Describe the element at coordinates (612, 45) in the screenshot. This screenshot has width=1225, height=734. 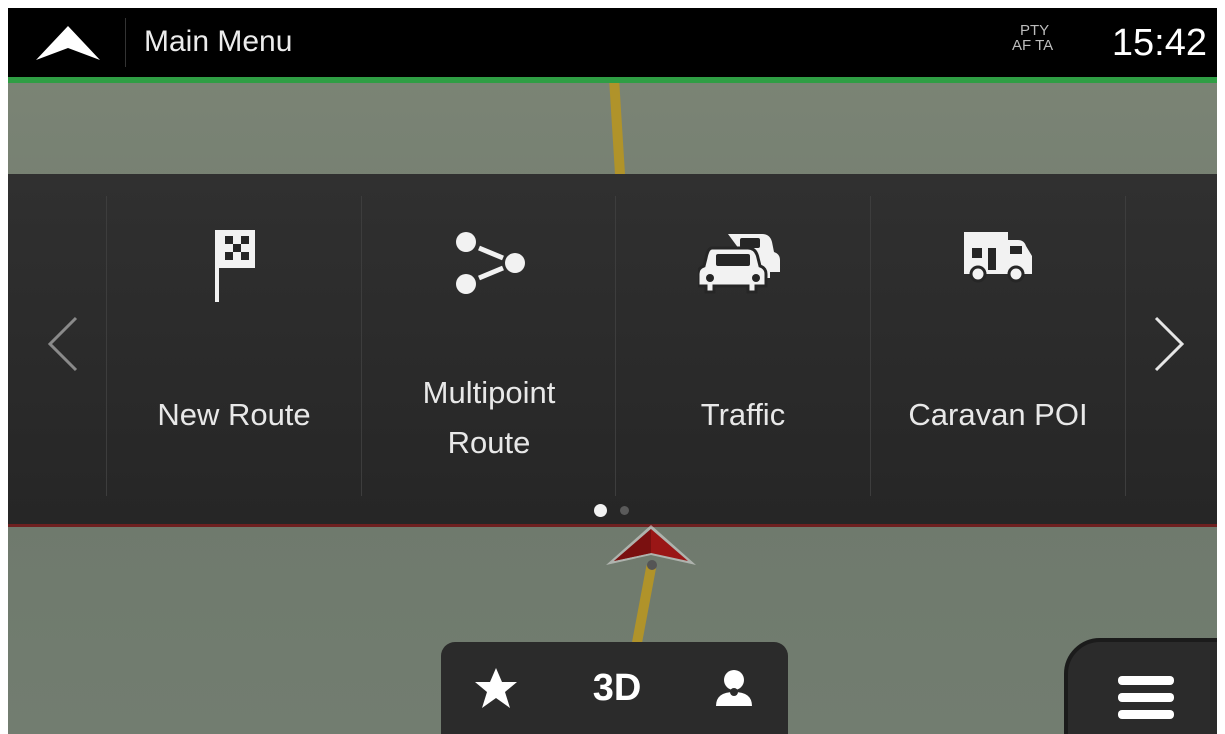
I see `top-bar: Main Menu PTY AF TA 15:42` at that location.